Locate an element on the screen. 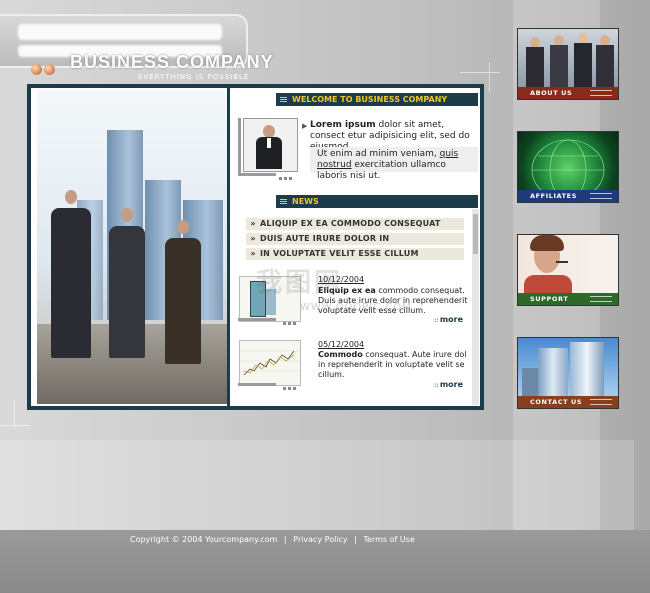  news-date: 05/12/2004 is located at coordinates (341, 344).